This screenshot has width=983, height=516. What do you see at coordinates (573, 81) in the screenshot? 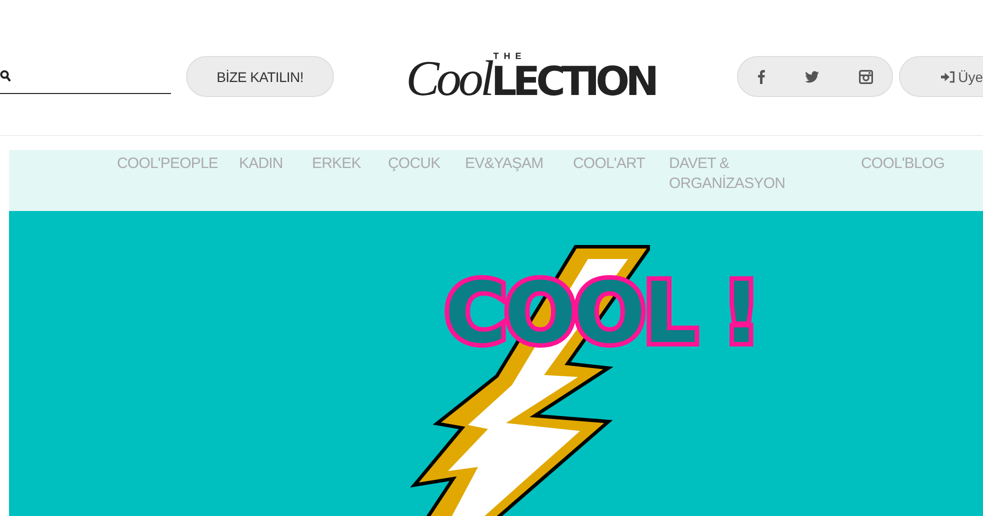
I see `logo-caps-text: LECTION` at bounding box center [573, 81].